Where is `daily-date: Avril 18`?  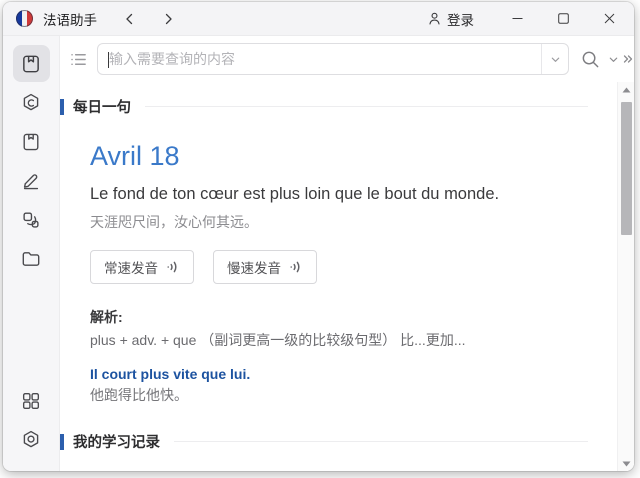 daily-date: Avril 18 is located at coordinates (135, 156).